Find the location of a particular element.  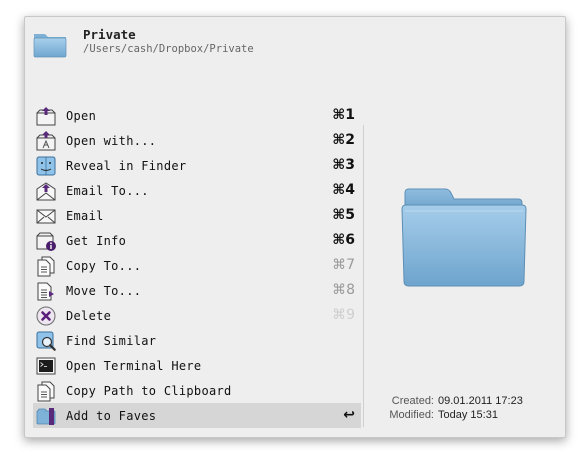

created-row: Created: 09.01.2011 17:23 is located at coordinates (452, 402).